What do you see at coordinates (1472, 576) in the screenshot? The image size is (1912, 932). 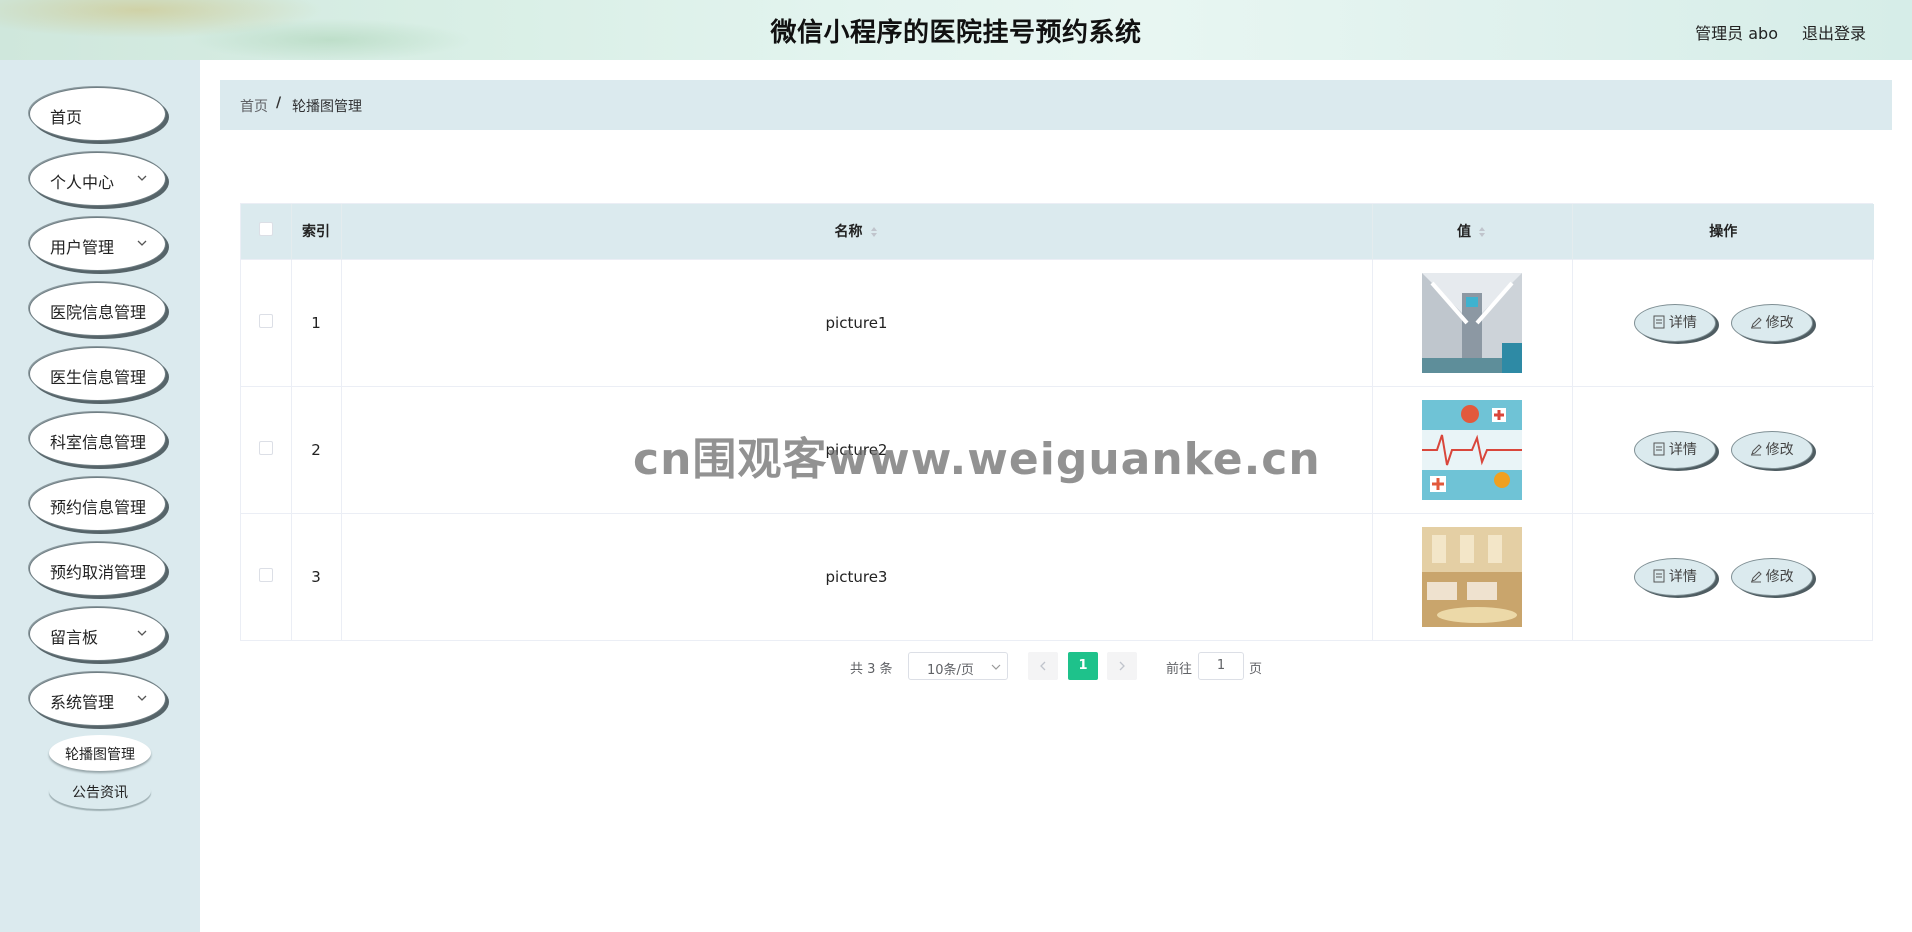 I see `hospital-ward-image` at bounding box center [1472, 576].